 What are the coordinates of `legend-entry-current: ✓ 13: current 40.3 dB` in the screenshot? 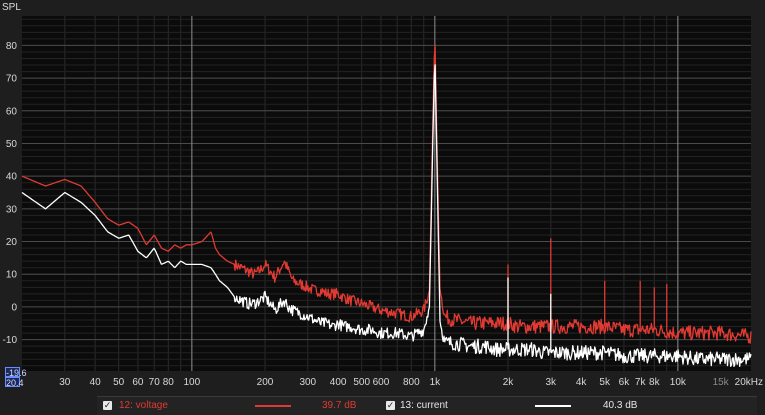 It's located at (566, 406).